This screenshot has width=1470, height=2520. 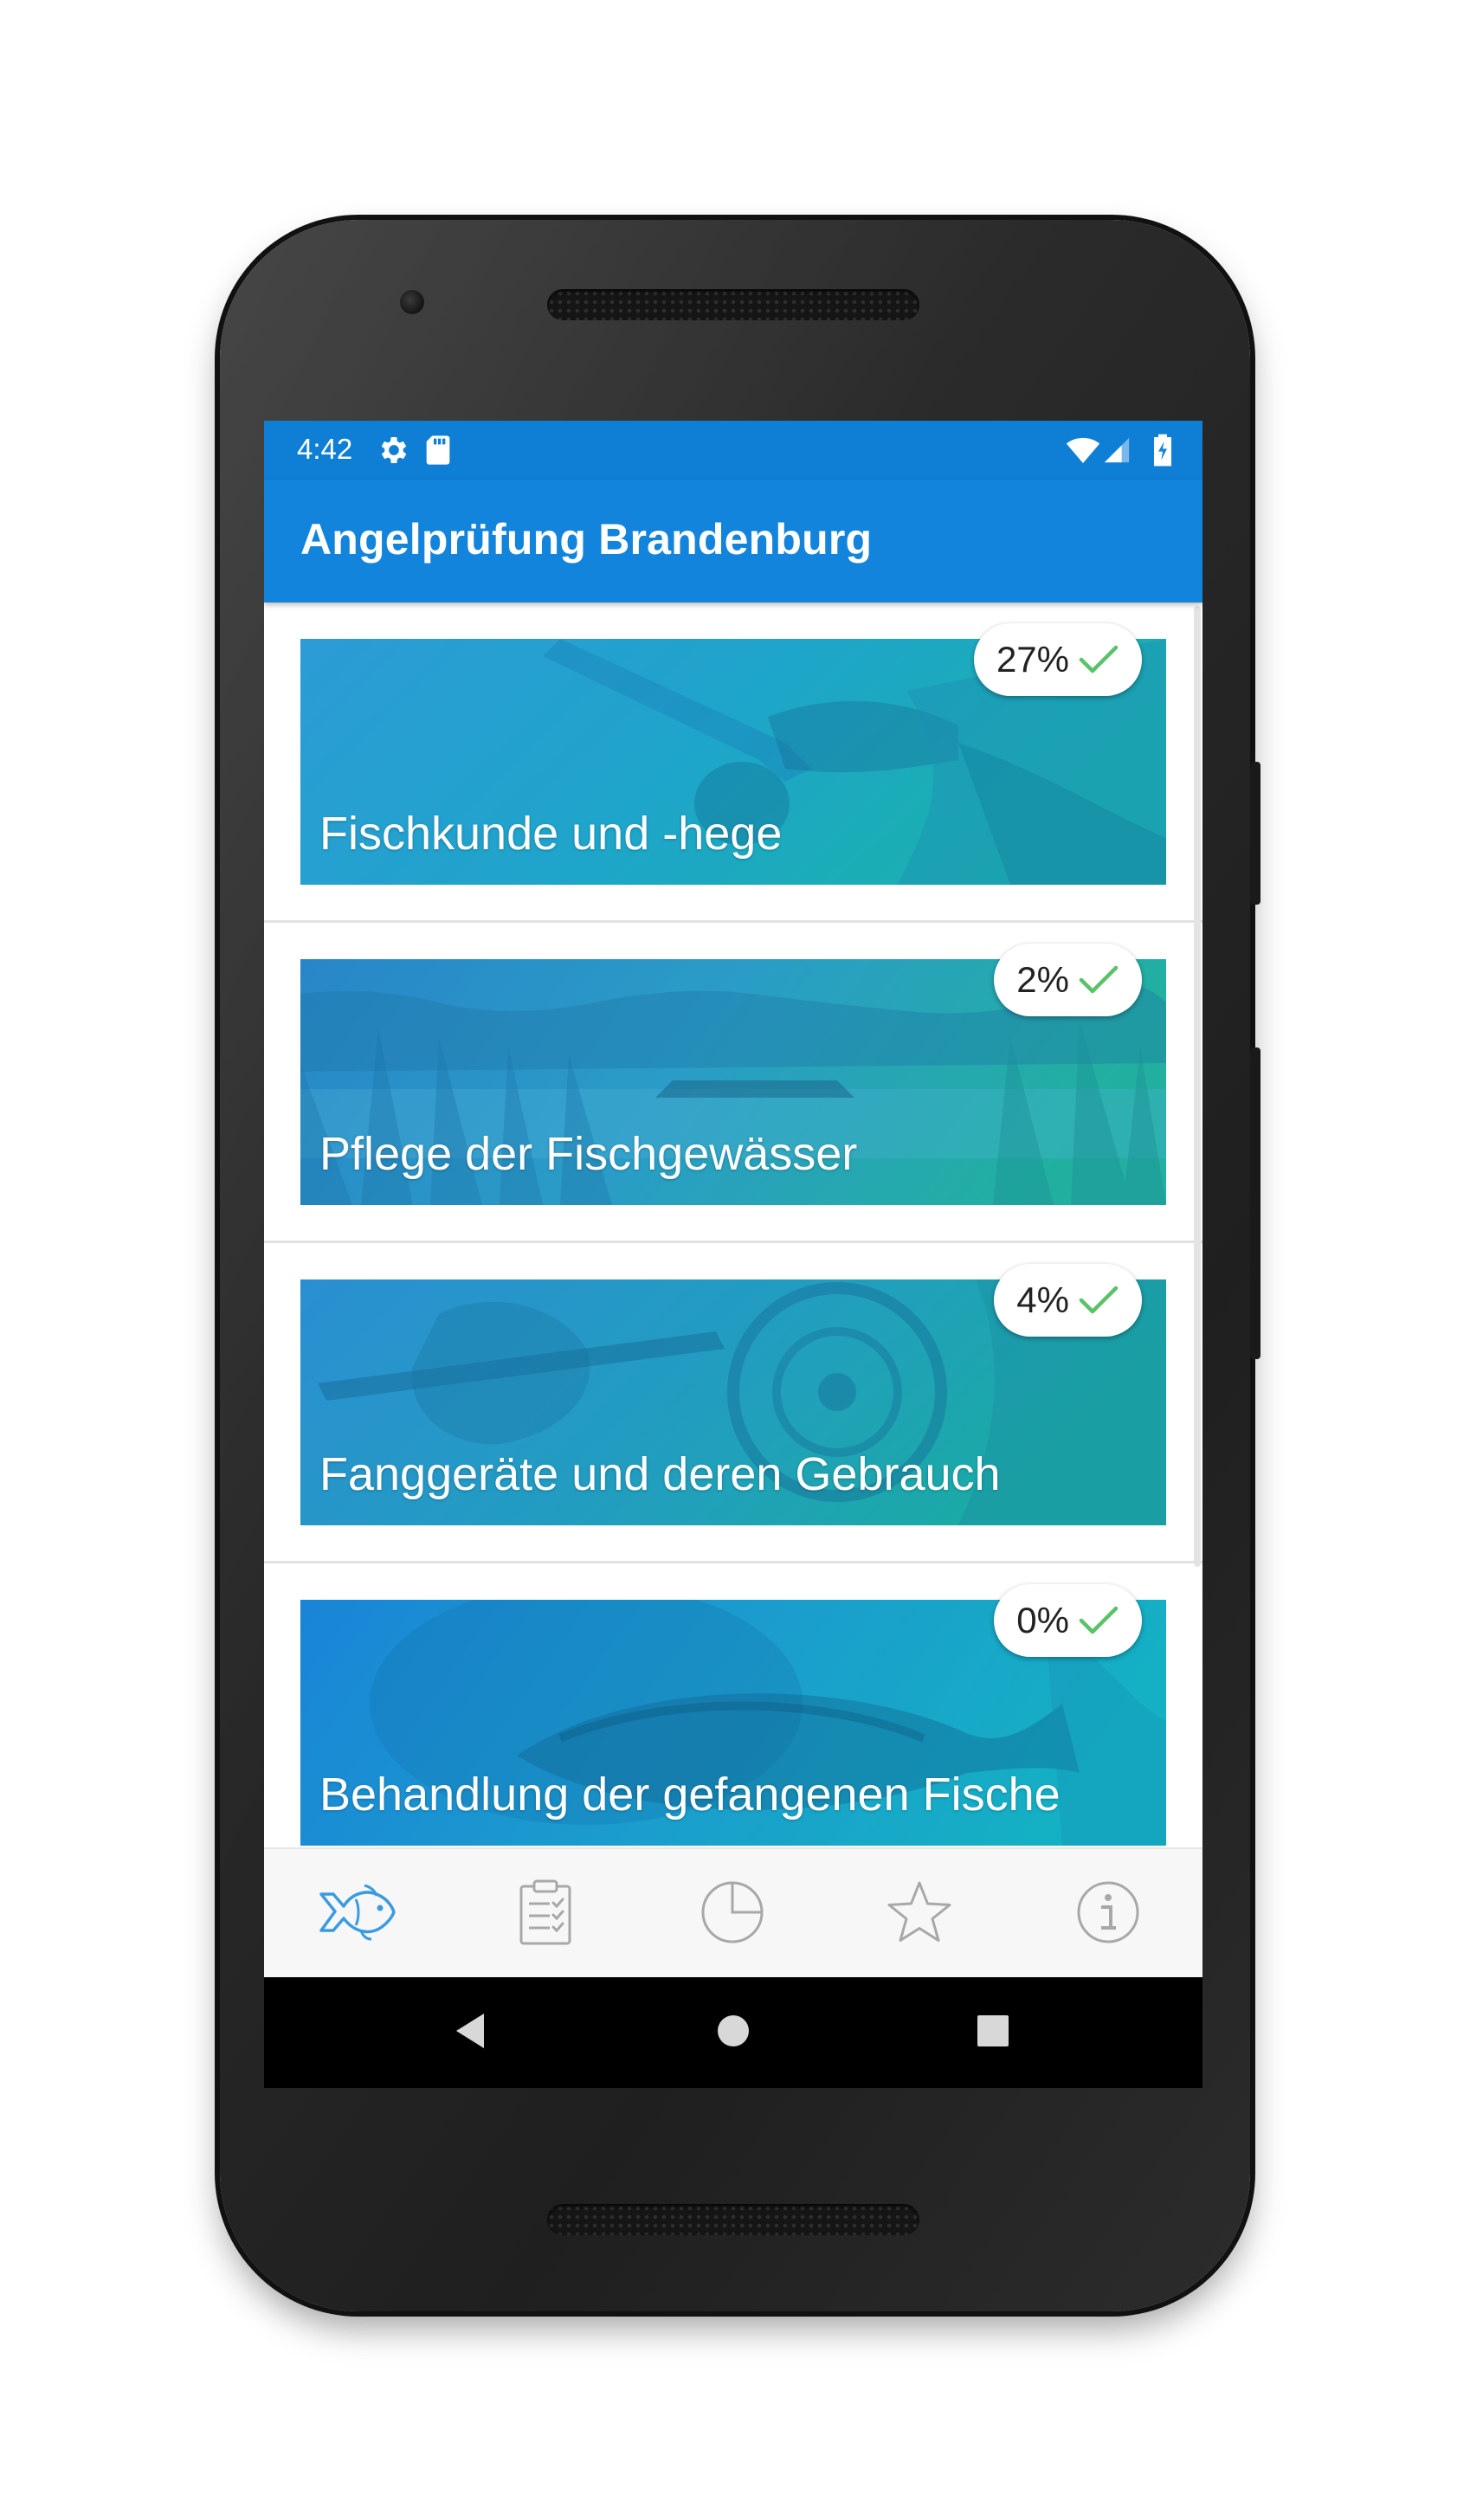 What do you see at coordinates (1043, 1299) in the screenshot?
I see `progress-value: 4%` at bounding box center [1043, 1299].